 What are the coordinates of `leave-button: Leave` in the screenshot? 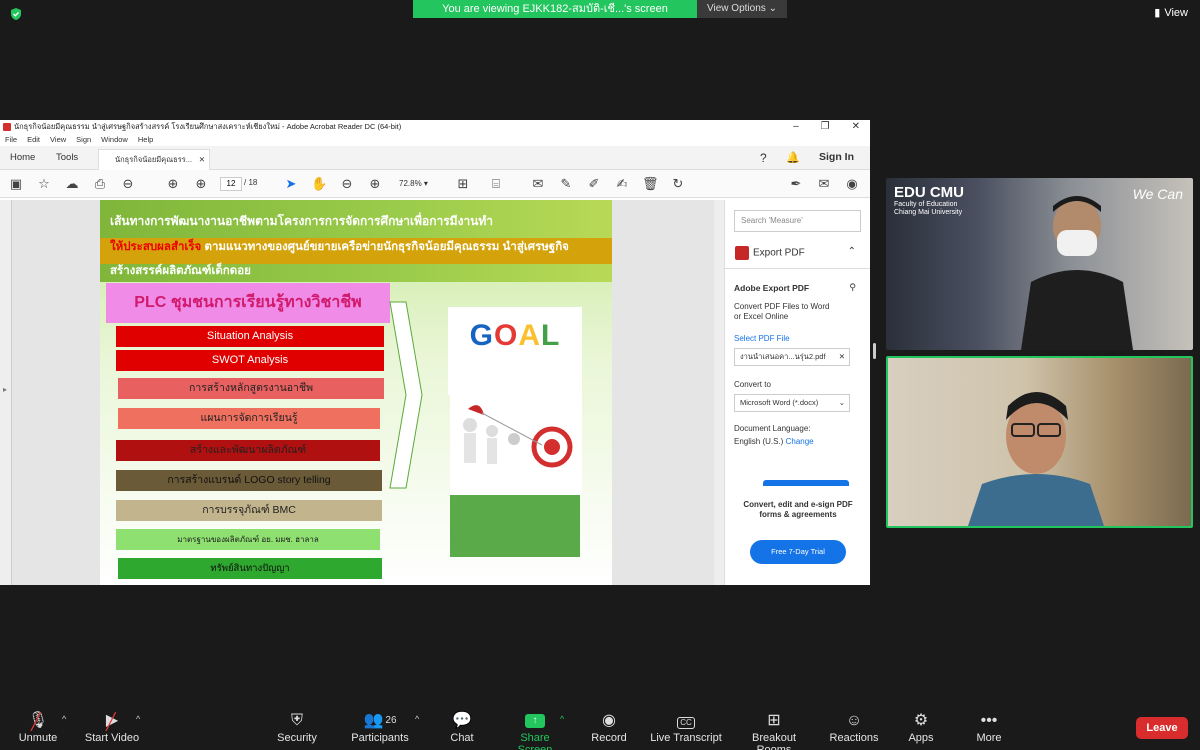 It's located at (1162, 728).